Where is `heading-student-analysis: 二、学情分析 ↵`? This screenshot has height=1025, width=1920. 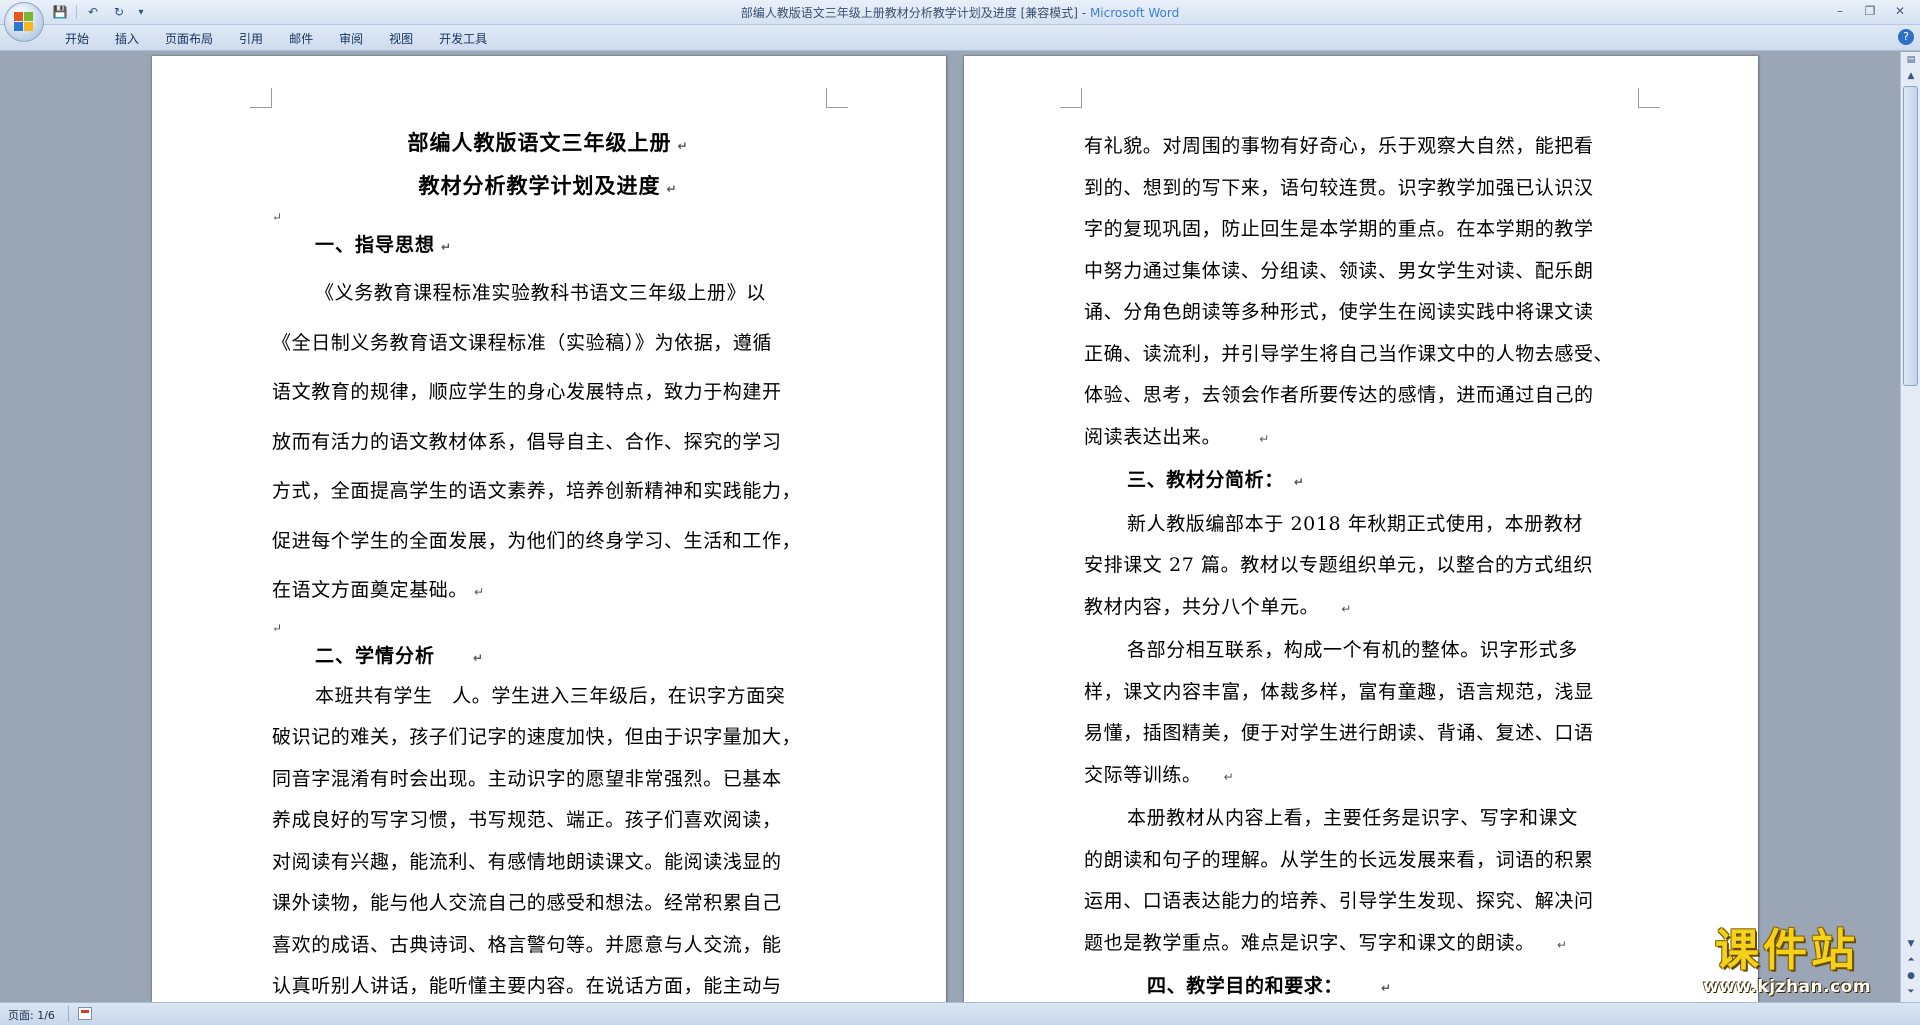 heading-student-analysis: 二、学情分析 ↵ is located at coordinates (400, 655).